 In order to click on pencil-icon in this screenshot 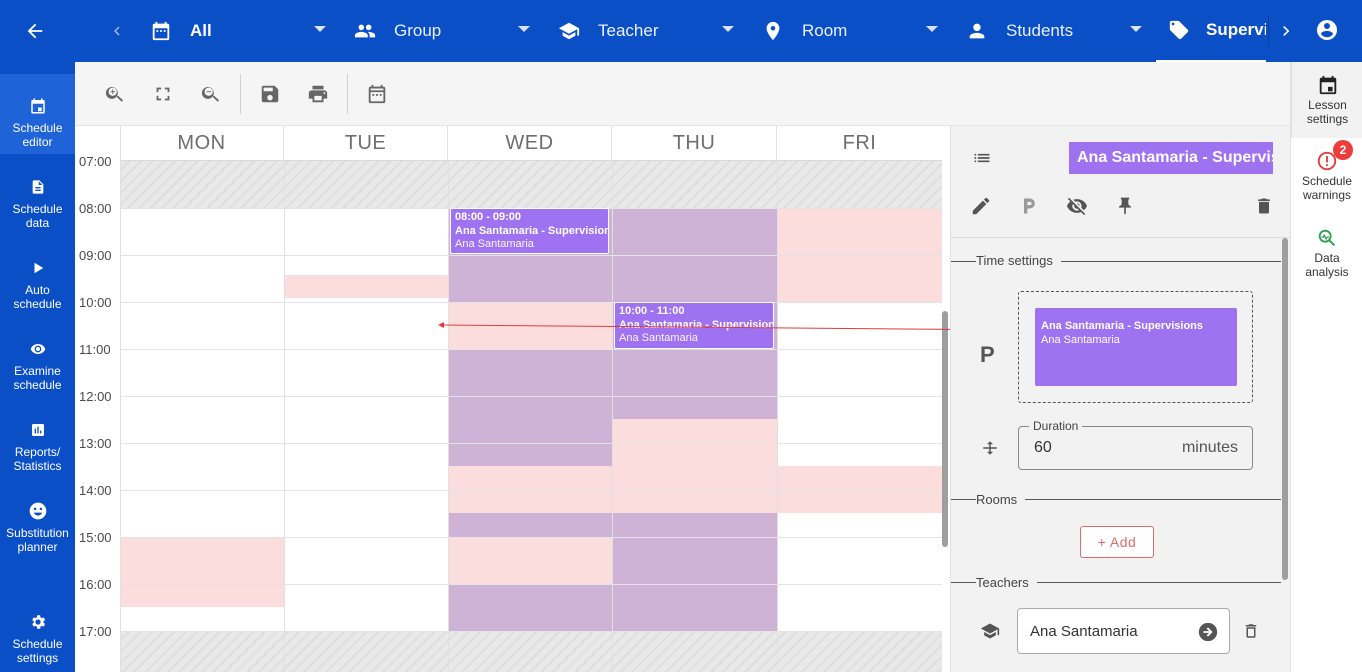, I will do `click(981, 206)`.